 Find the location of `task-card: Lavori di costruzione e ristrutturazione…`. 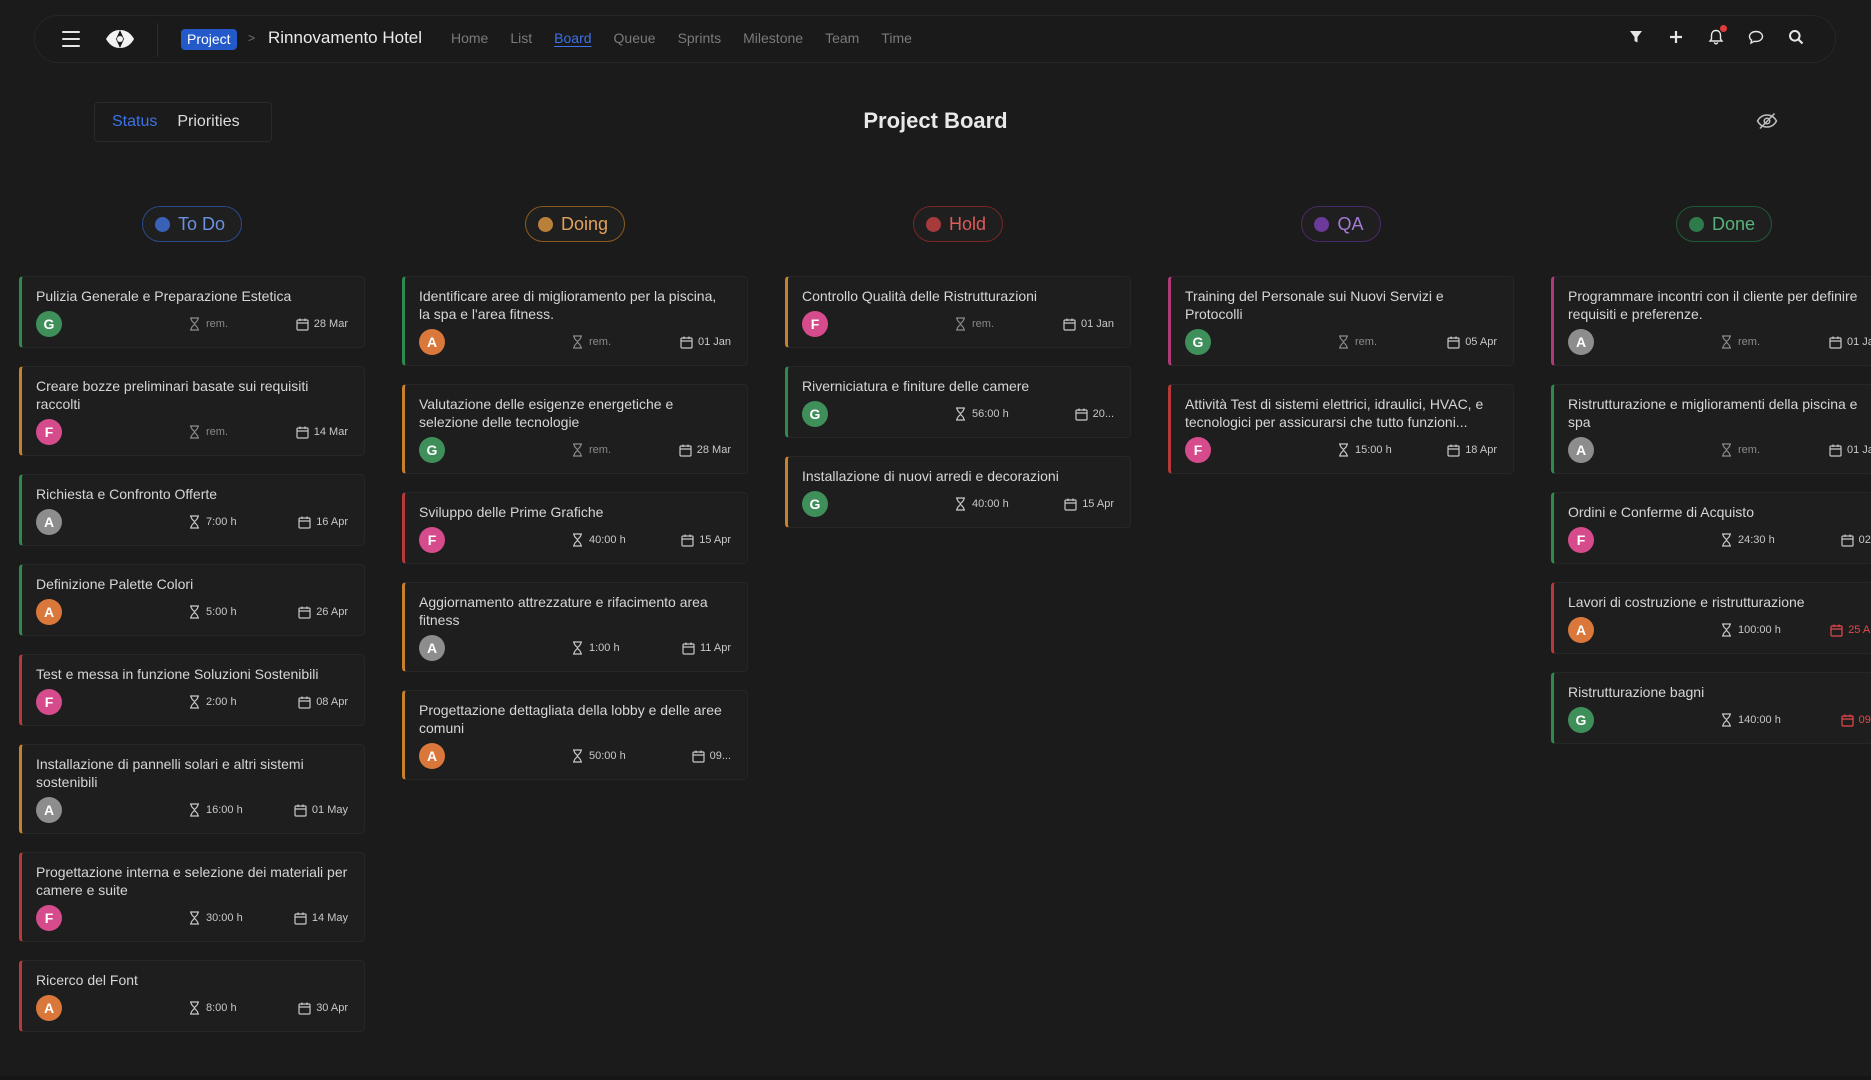

task-card: Lavori di costruzione e ristrutturazione… is located at coordinates (1711, 618).